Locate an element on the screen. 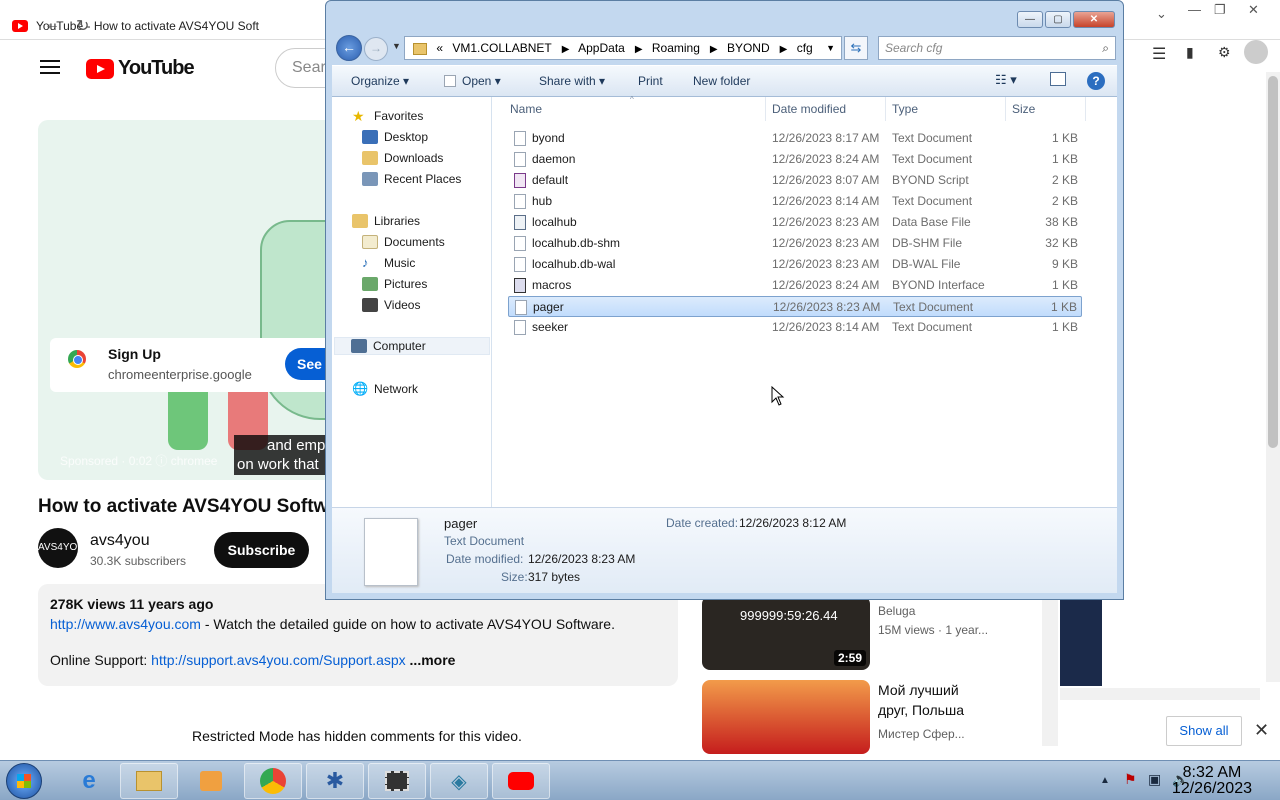 This screenshot has height=800, width=1280. nav-music: ♪ Music is located at coordinates (388, 263).